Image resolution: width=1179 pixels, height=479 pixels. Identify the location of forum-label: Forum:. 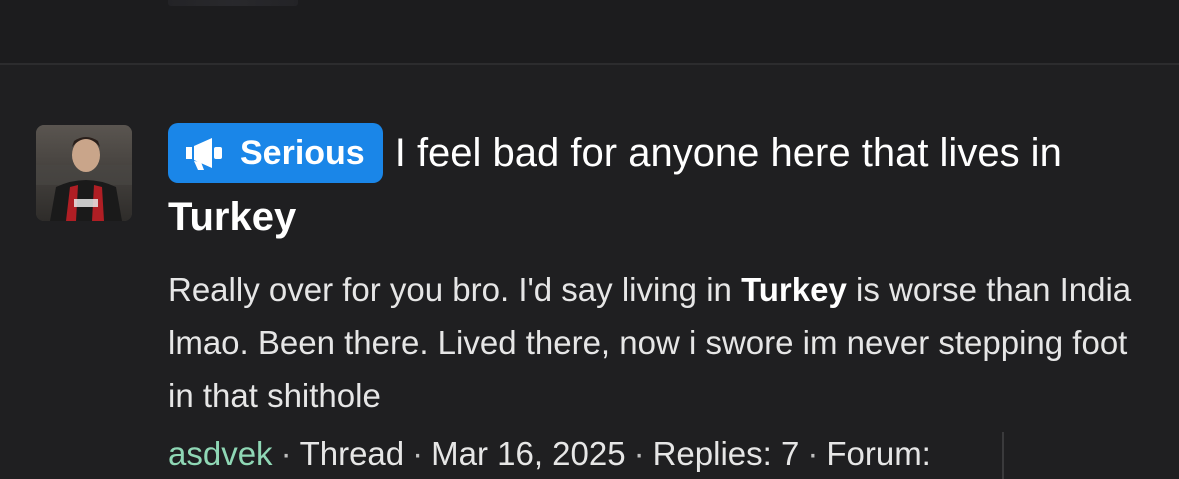
(878, 453).